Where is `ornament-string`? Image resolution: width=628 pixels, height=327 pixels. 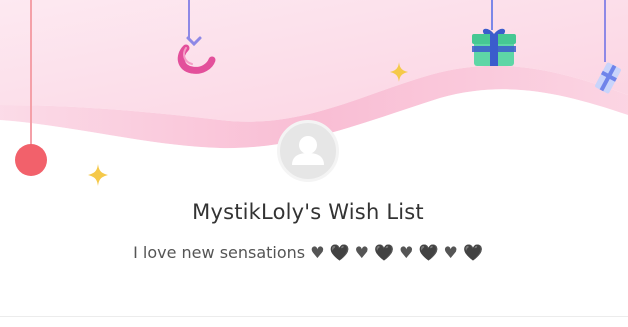 ornament-string is located at coordinates (31, 74).